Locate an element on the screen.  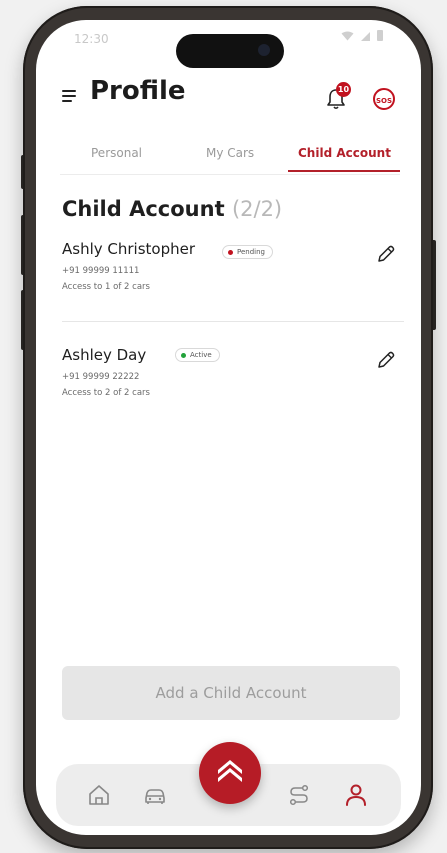
tab-my-cars: My Cars is located at coordinates (230, 153).